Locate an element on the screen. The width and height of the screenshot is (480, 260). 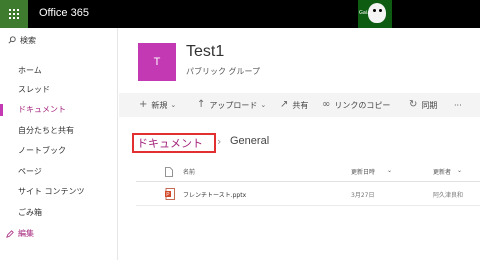
site-logo: T is located at coordinates (157, 62).